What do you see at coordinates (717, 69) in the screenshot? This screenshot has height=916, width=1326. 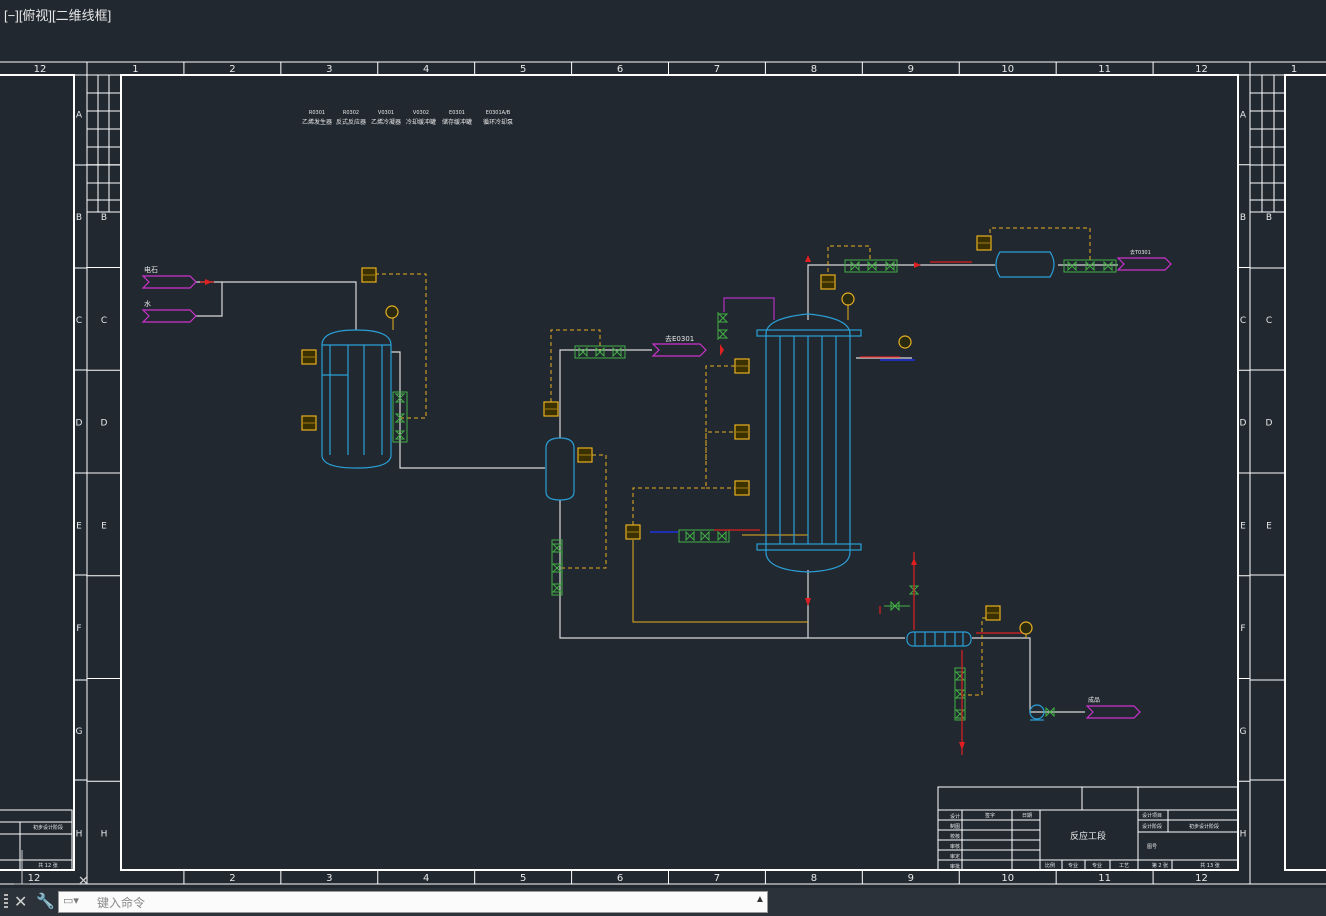 I see `column-number: 7` at bounding box center [717, 69].